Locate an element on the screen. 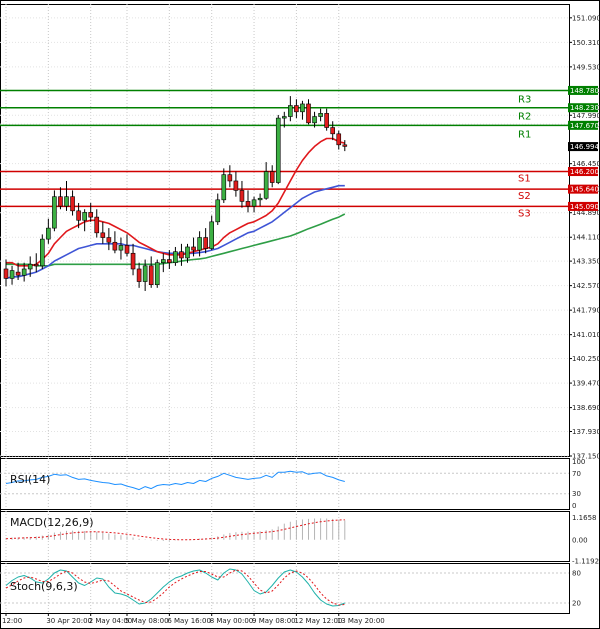  x-tick-label: 8 May 00:00 is located at coordinates (232, 621).